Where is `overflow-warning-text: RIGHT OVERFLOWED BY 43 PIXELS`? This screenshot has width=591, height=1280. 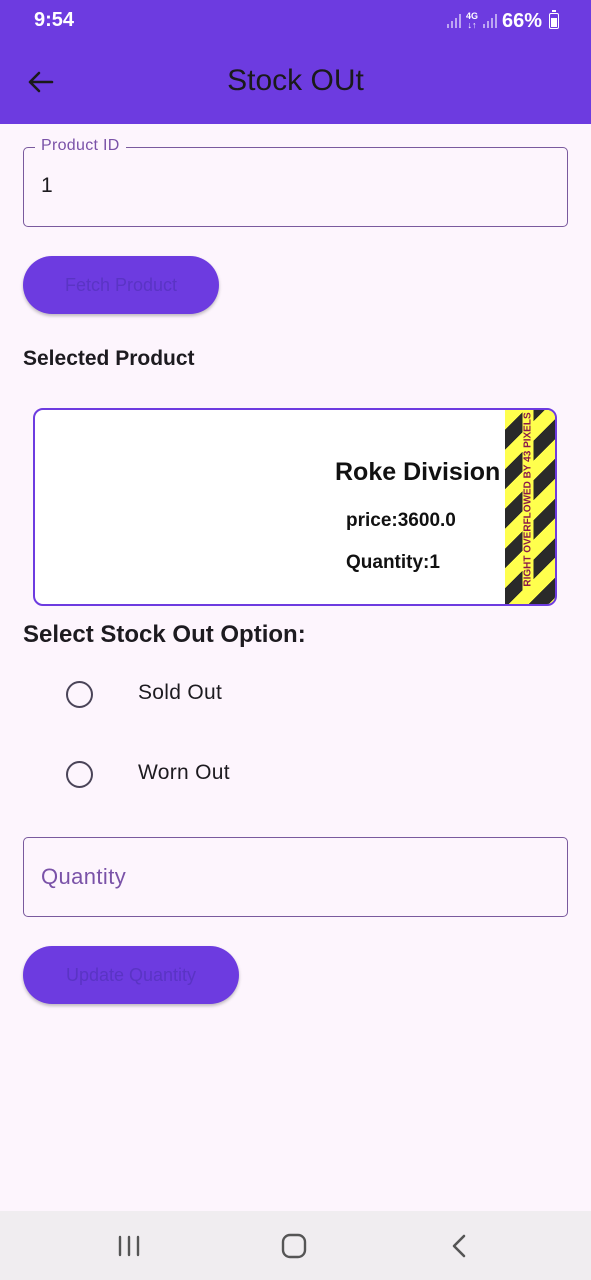
overflow-warning-text: RIGHT OVERFLOWED BY 43 PIXELS is located at coordinates (528, 502).